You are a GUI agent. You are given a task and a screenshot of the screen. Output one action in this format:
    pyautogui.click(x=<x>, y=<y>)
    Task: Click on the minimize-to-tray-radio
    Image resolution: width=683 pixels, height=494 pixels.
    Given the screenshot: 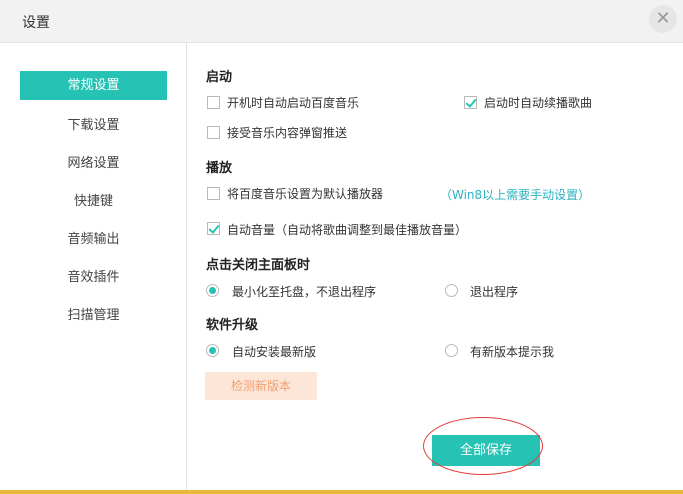 What is the action you would take?
    pyautogui.click(x=212, y=290)
    